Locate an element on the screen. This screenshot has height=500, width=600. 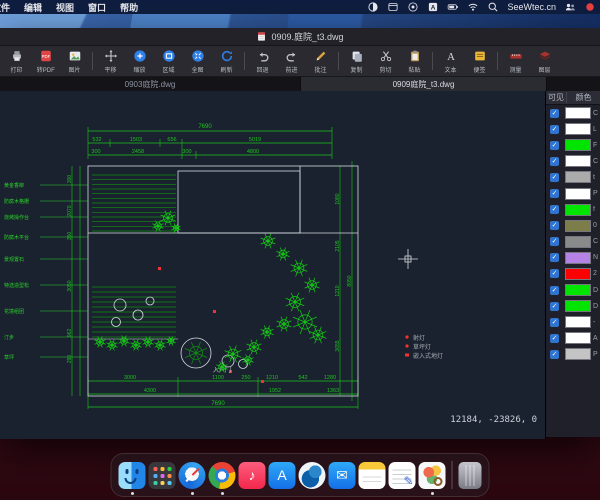
tab-label: 0909庭院_t3.dwg is located at coordinates (423, 84).